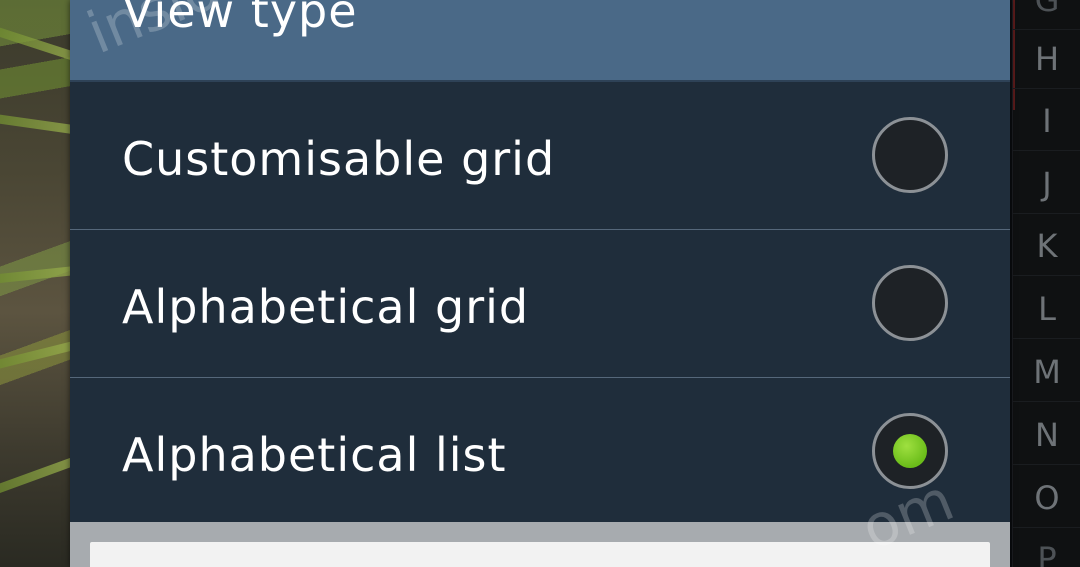  I want to click on radio-selected-icon, so click(910, 451).